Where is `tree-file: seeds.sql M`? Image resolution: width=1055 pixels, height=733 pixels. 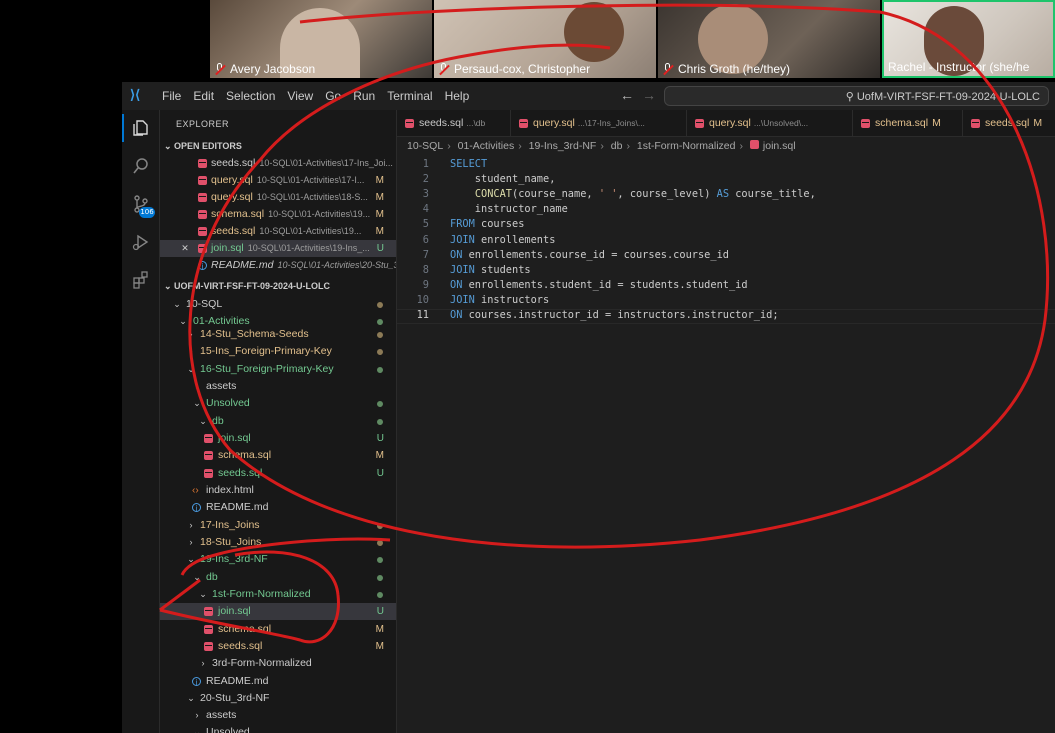
tree-file: seeds.sql M is located at coordinates (278, 646).